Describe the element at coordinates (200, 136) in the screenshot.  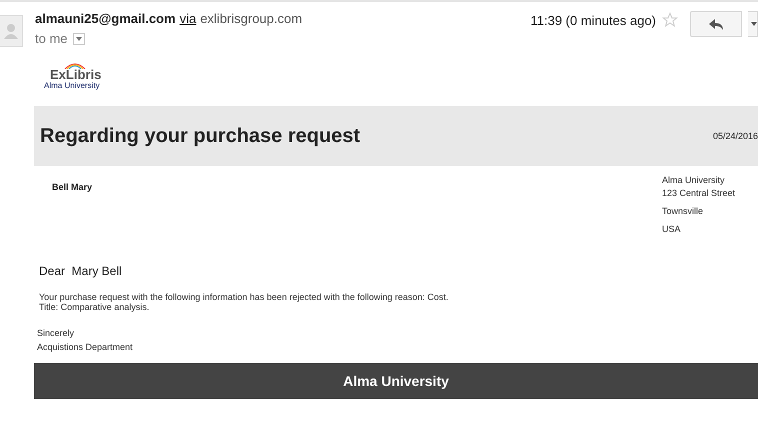
I see `email-title: Regarding your purchase request` at that location.